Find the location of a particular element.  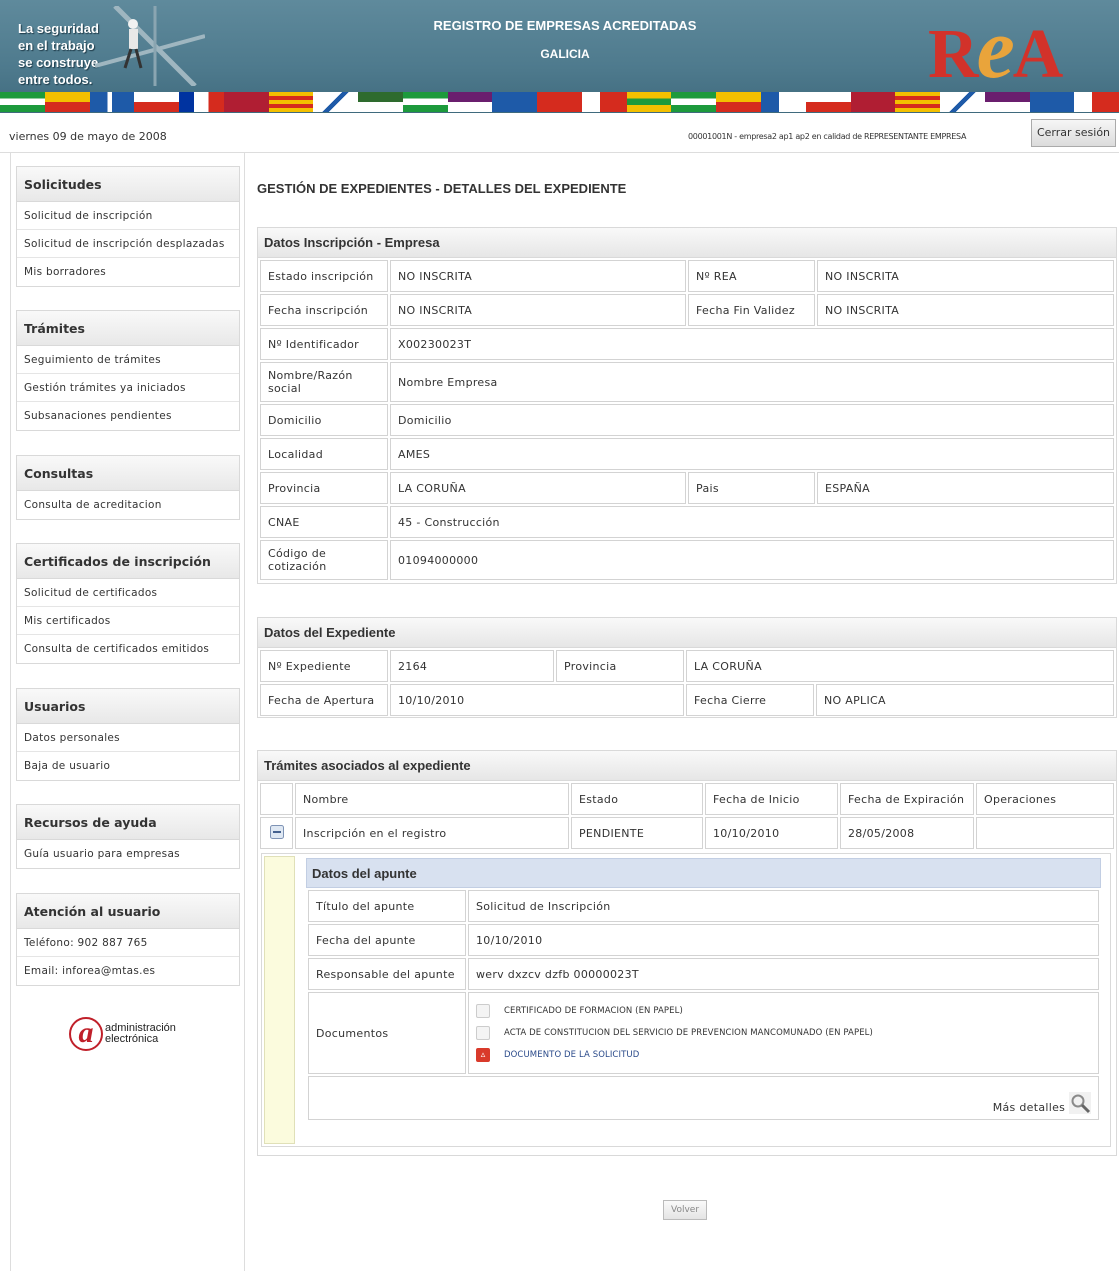

field-label: CNAE is located at coordinates (324, 522).